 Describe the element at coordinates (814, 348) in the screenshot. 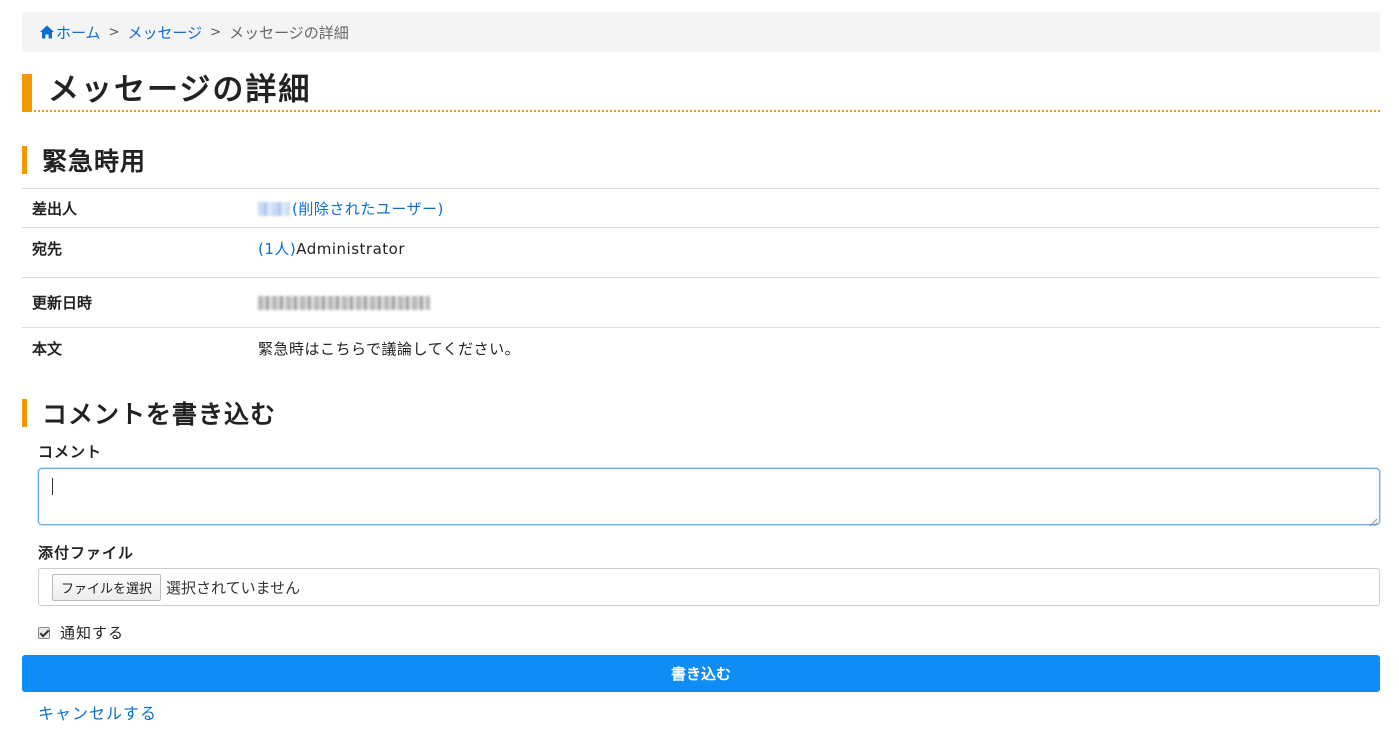

I see `body-text: 緊急時はこちらで議論してください。` at that location.